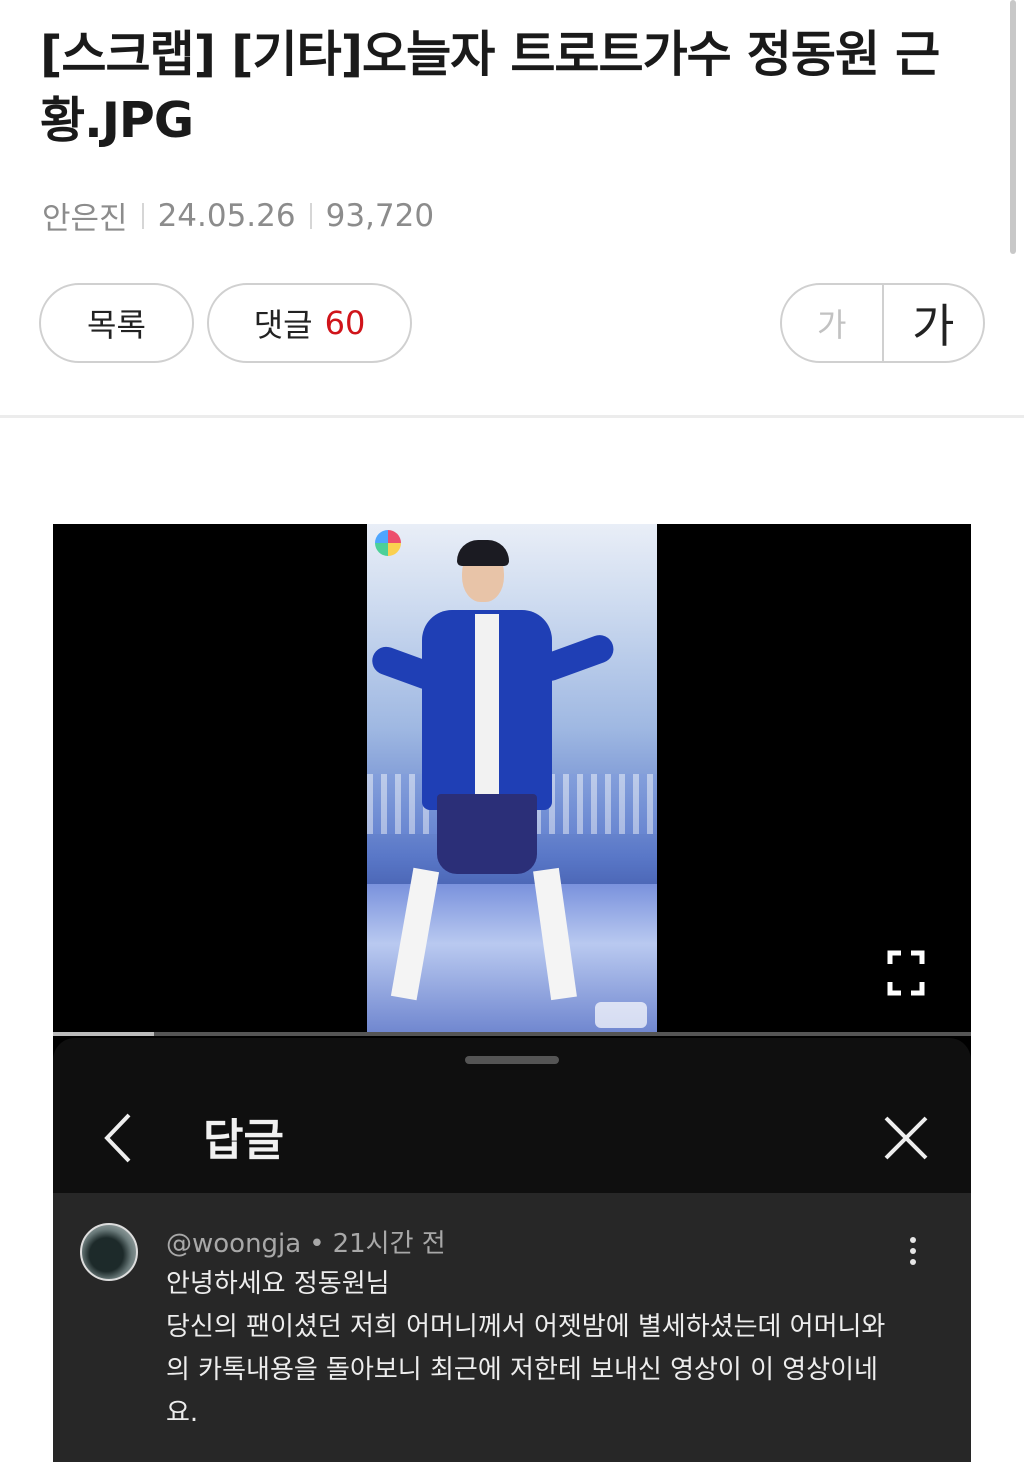  I want to click on video-thumbnail, so click(512, 779).